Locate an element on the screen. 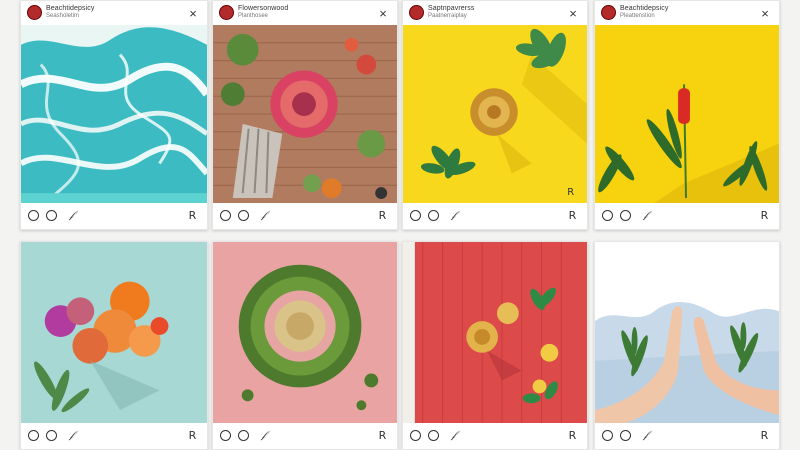 The image size is (800, 450). user-subtitle: Pleattenstion is located at coordinates (637, 16).